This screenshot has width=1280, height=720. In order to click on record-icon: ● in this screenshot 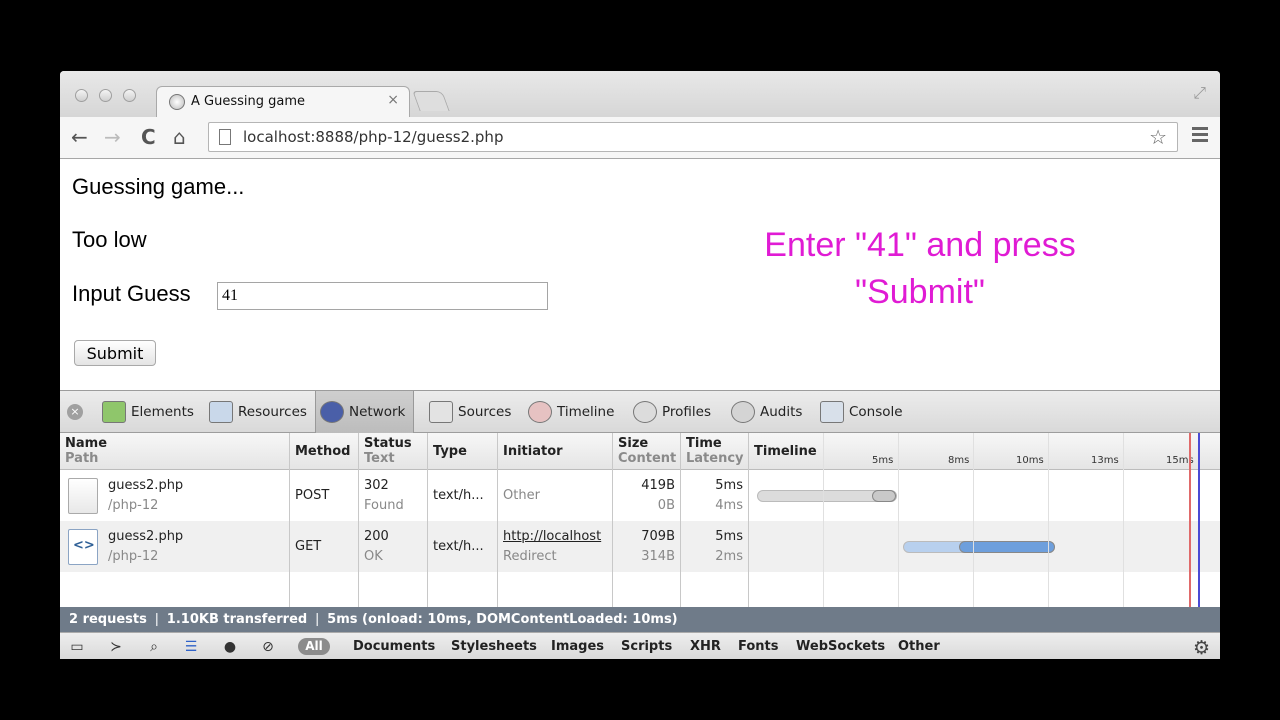, I will do `click(230, 647)`.